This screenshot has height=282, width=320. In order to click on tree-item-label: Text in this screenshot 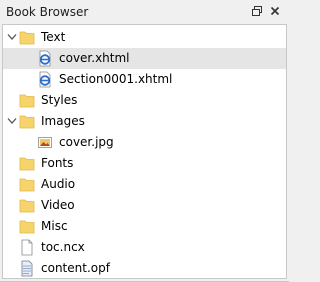, I will do `click(53, 37)`.